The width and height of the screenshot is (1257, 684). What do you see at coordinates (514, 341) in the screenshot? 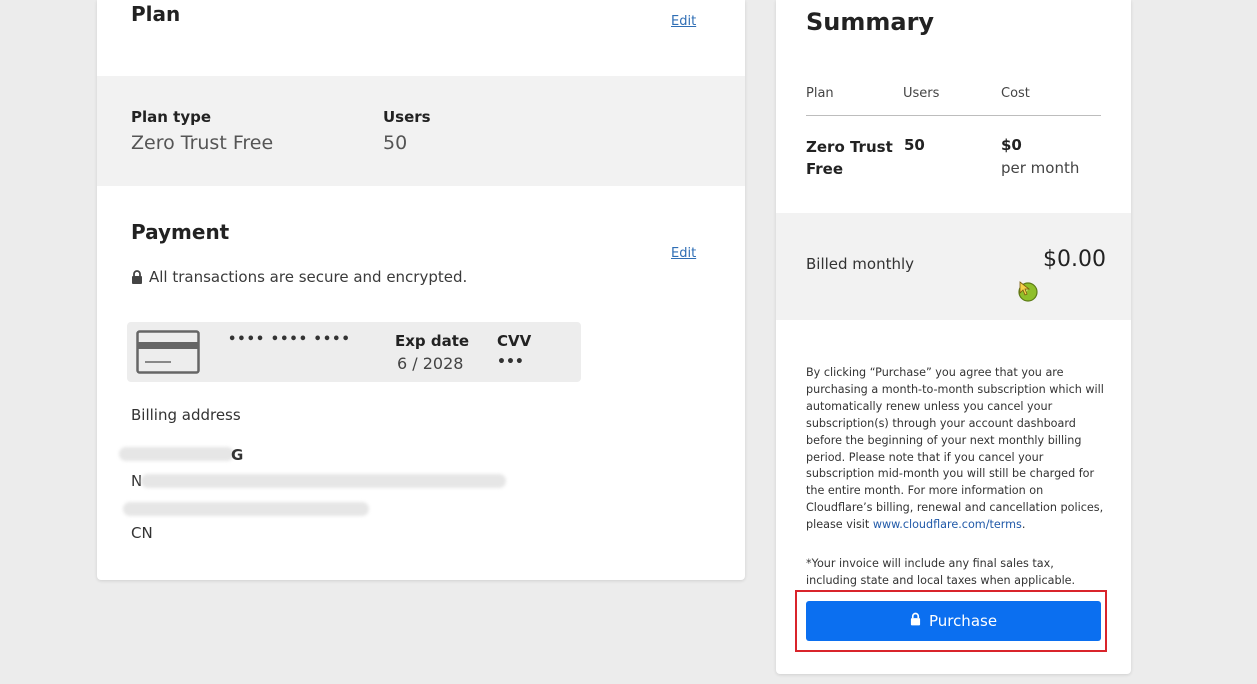
I see `cvv-label: CVV` at bounding box center [514, 341].